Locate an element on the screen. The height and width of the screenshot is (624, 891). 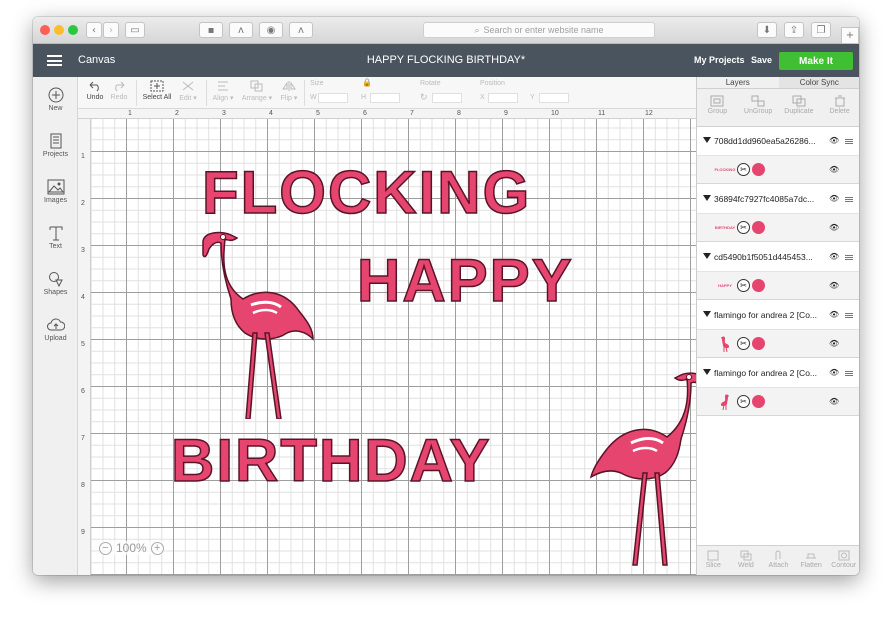
sidebar-item-text: Text is located at coordinates (55, 237).